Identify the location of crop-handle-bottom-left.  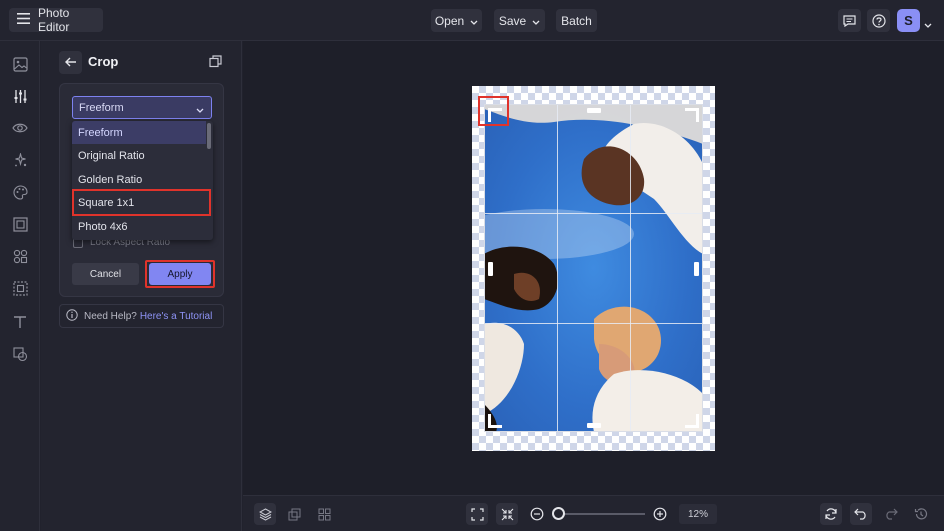
(495, 421).